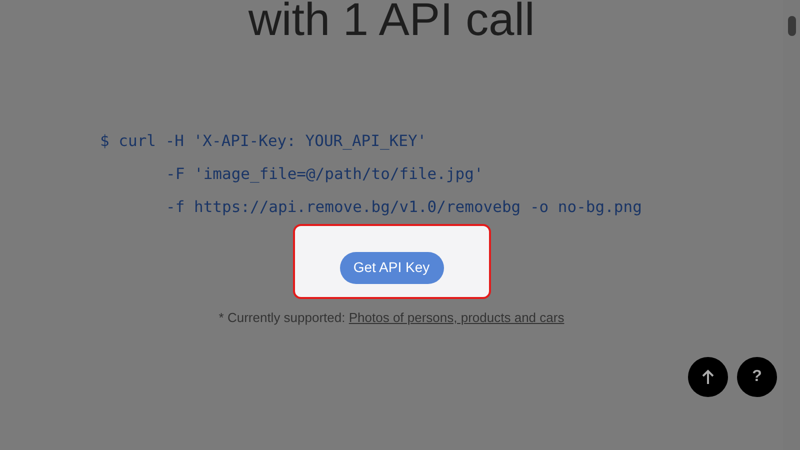  I want to click on supported-link: Photos of persons, products and cars, so click(456, 317).